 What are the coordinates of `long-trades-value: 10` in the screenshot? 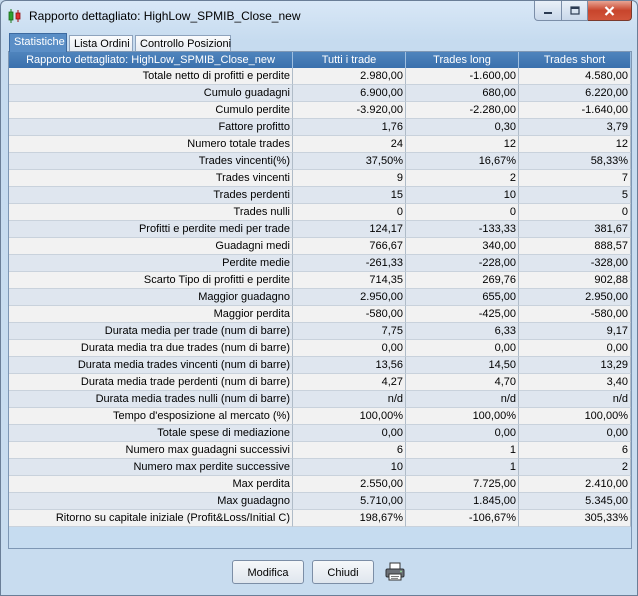 It's located at (462, 195).